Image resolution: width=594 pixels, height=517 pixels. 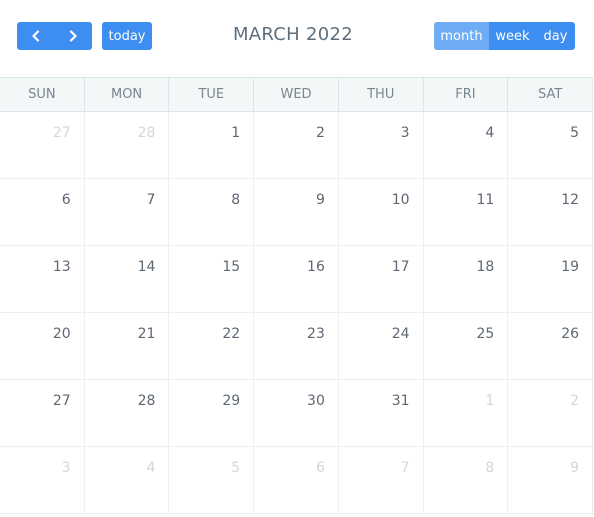 I want to click on weekday-header-cell: SAT, so click(x=550, y=94).